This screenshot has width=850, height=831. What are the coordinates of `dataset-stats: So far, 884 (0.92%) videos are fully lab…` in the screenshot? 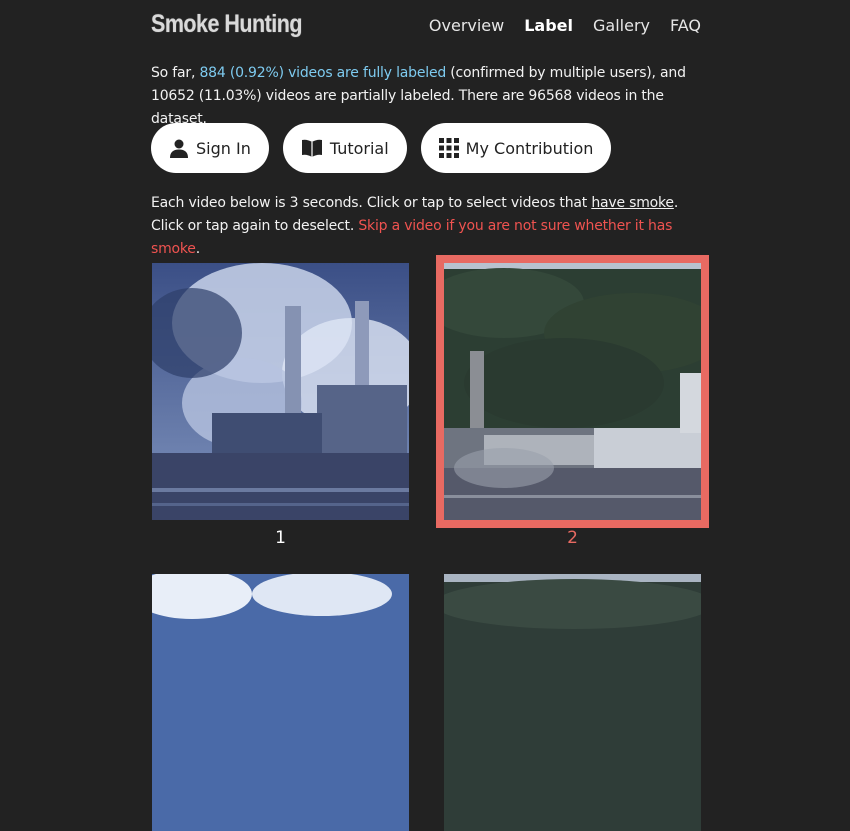 It's located at (431, 96).